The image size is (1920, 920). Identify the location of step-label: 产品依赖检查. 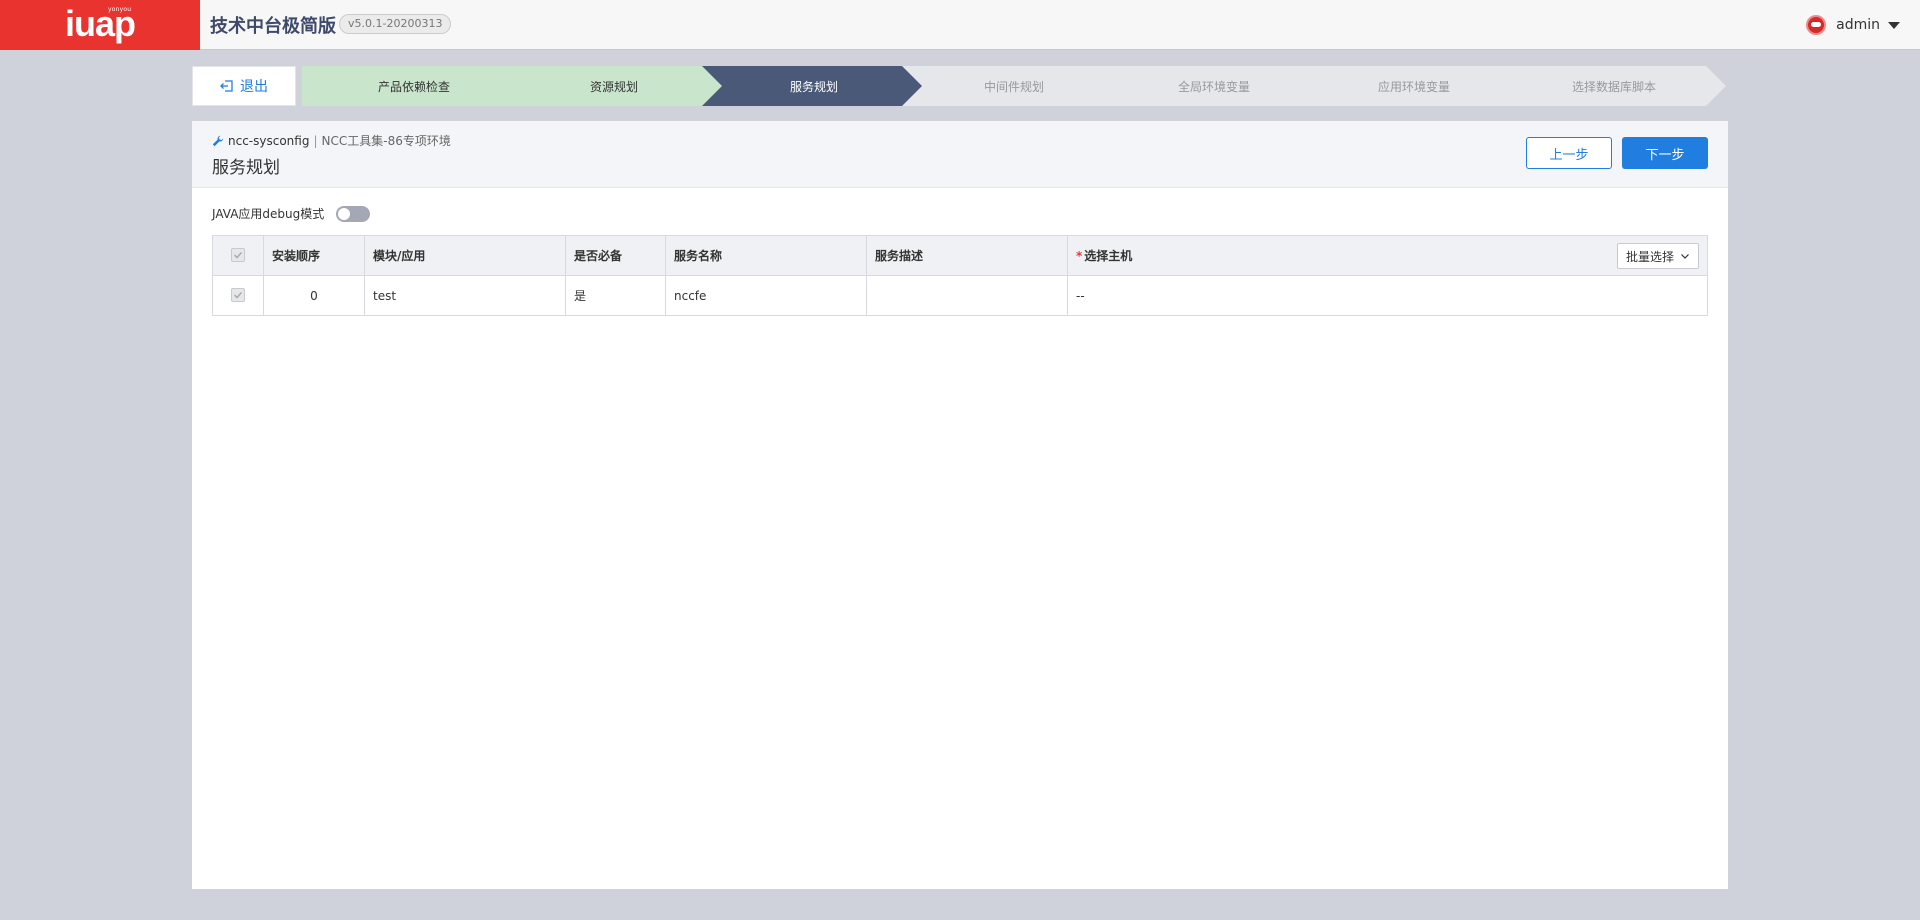
(413, 86).